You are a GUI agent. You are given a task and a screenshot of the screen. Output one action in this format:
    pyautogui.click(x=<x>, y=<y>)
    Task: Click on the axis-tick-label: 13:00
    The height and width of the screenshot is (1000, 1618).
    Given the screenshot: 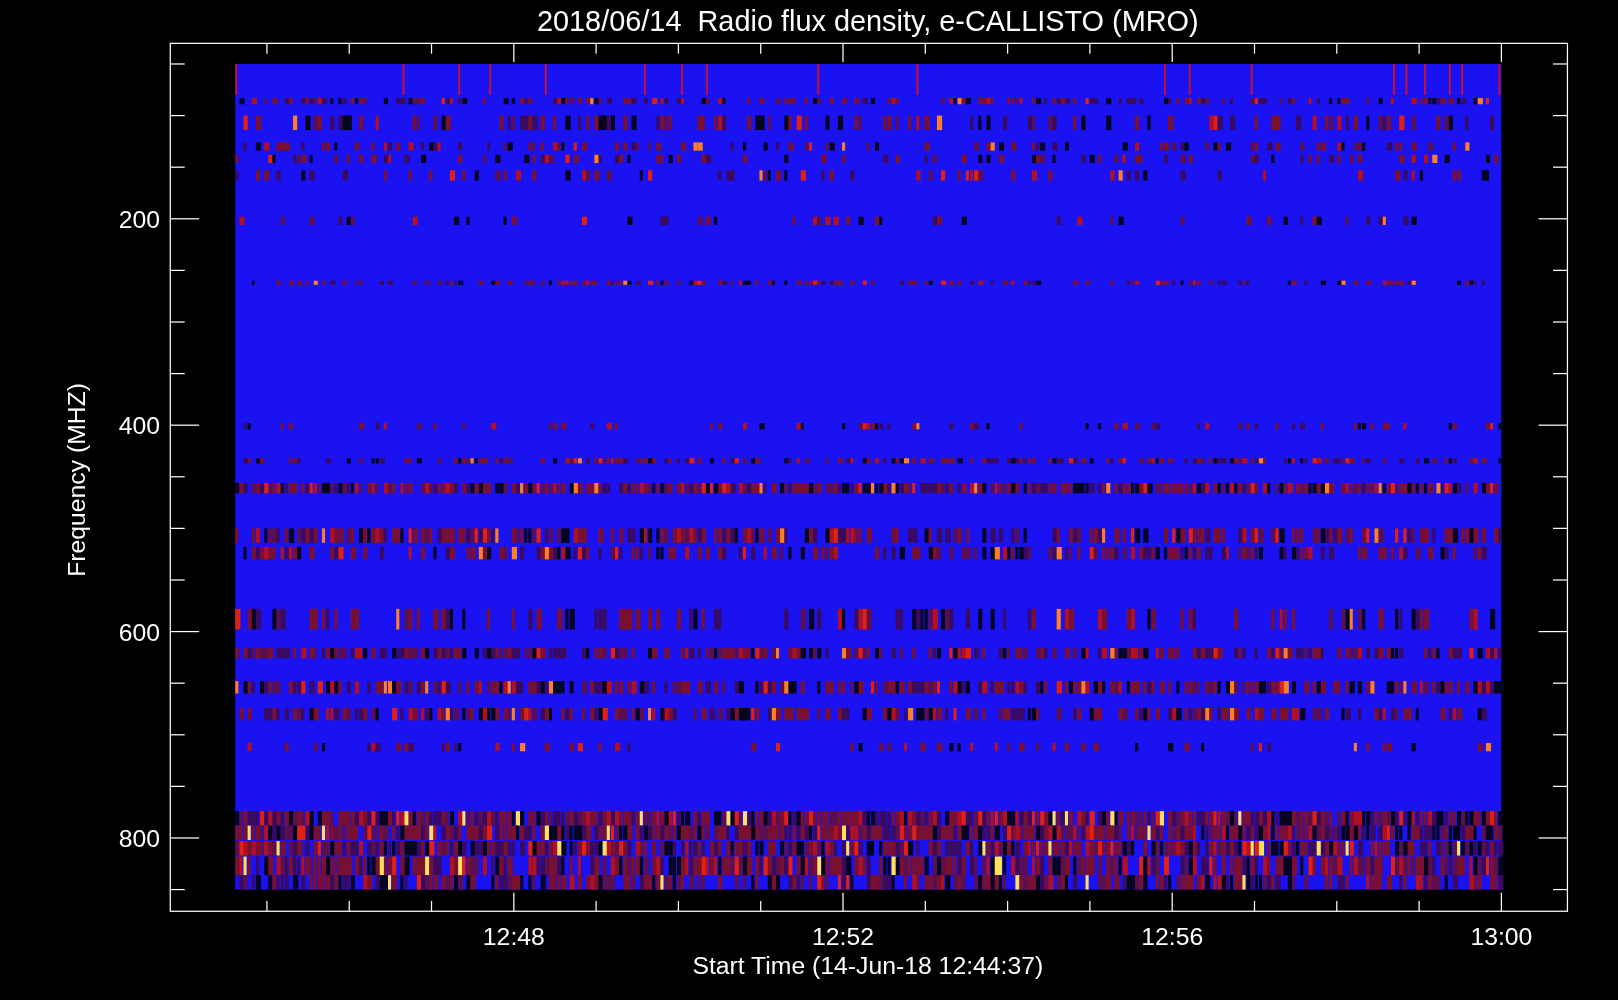 What is the action you would take?
    pyautogui.click(x=1501, y=937)
    